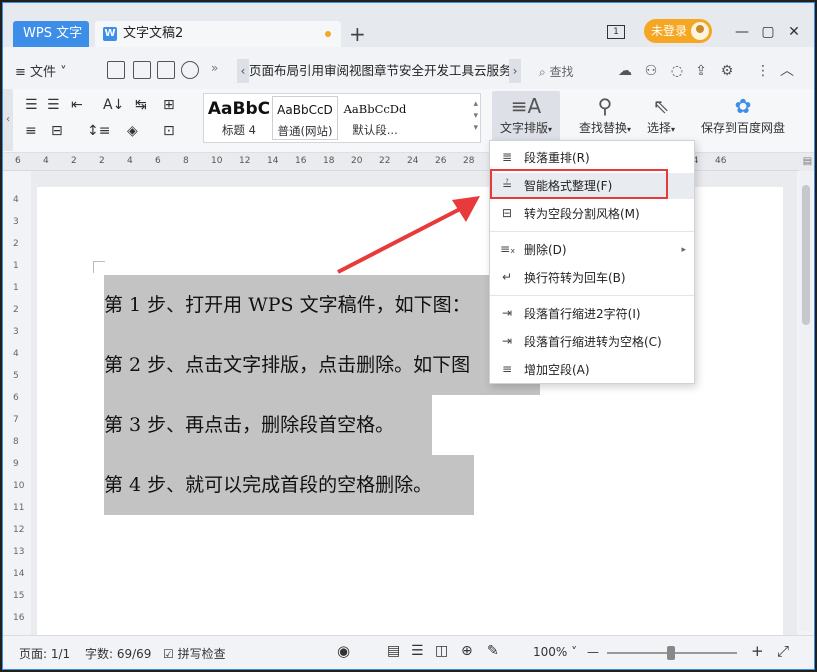 The height and width of the screenshot is (672, 817). I want to click on document-line: 第 4 步、就可以完成首段的空格删除。, so click(289, 485).